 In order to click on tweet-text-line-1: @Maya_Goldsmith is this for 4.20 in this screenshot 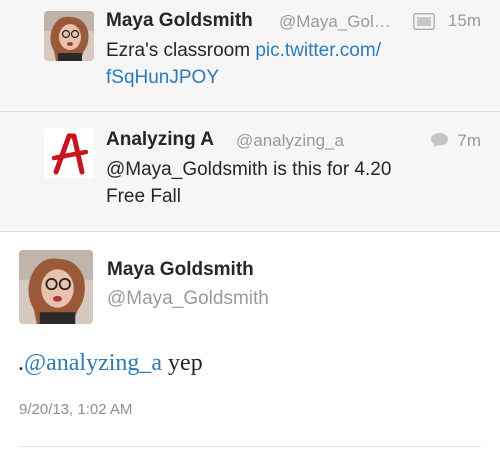, I will do `click(249, 169)`.